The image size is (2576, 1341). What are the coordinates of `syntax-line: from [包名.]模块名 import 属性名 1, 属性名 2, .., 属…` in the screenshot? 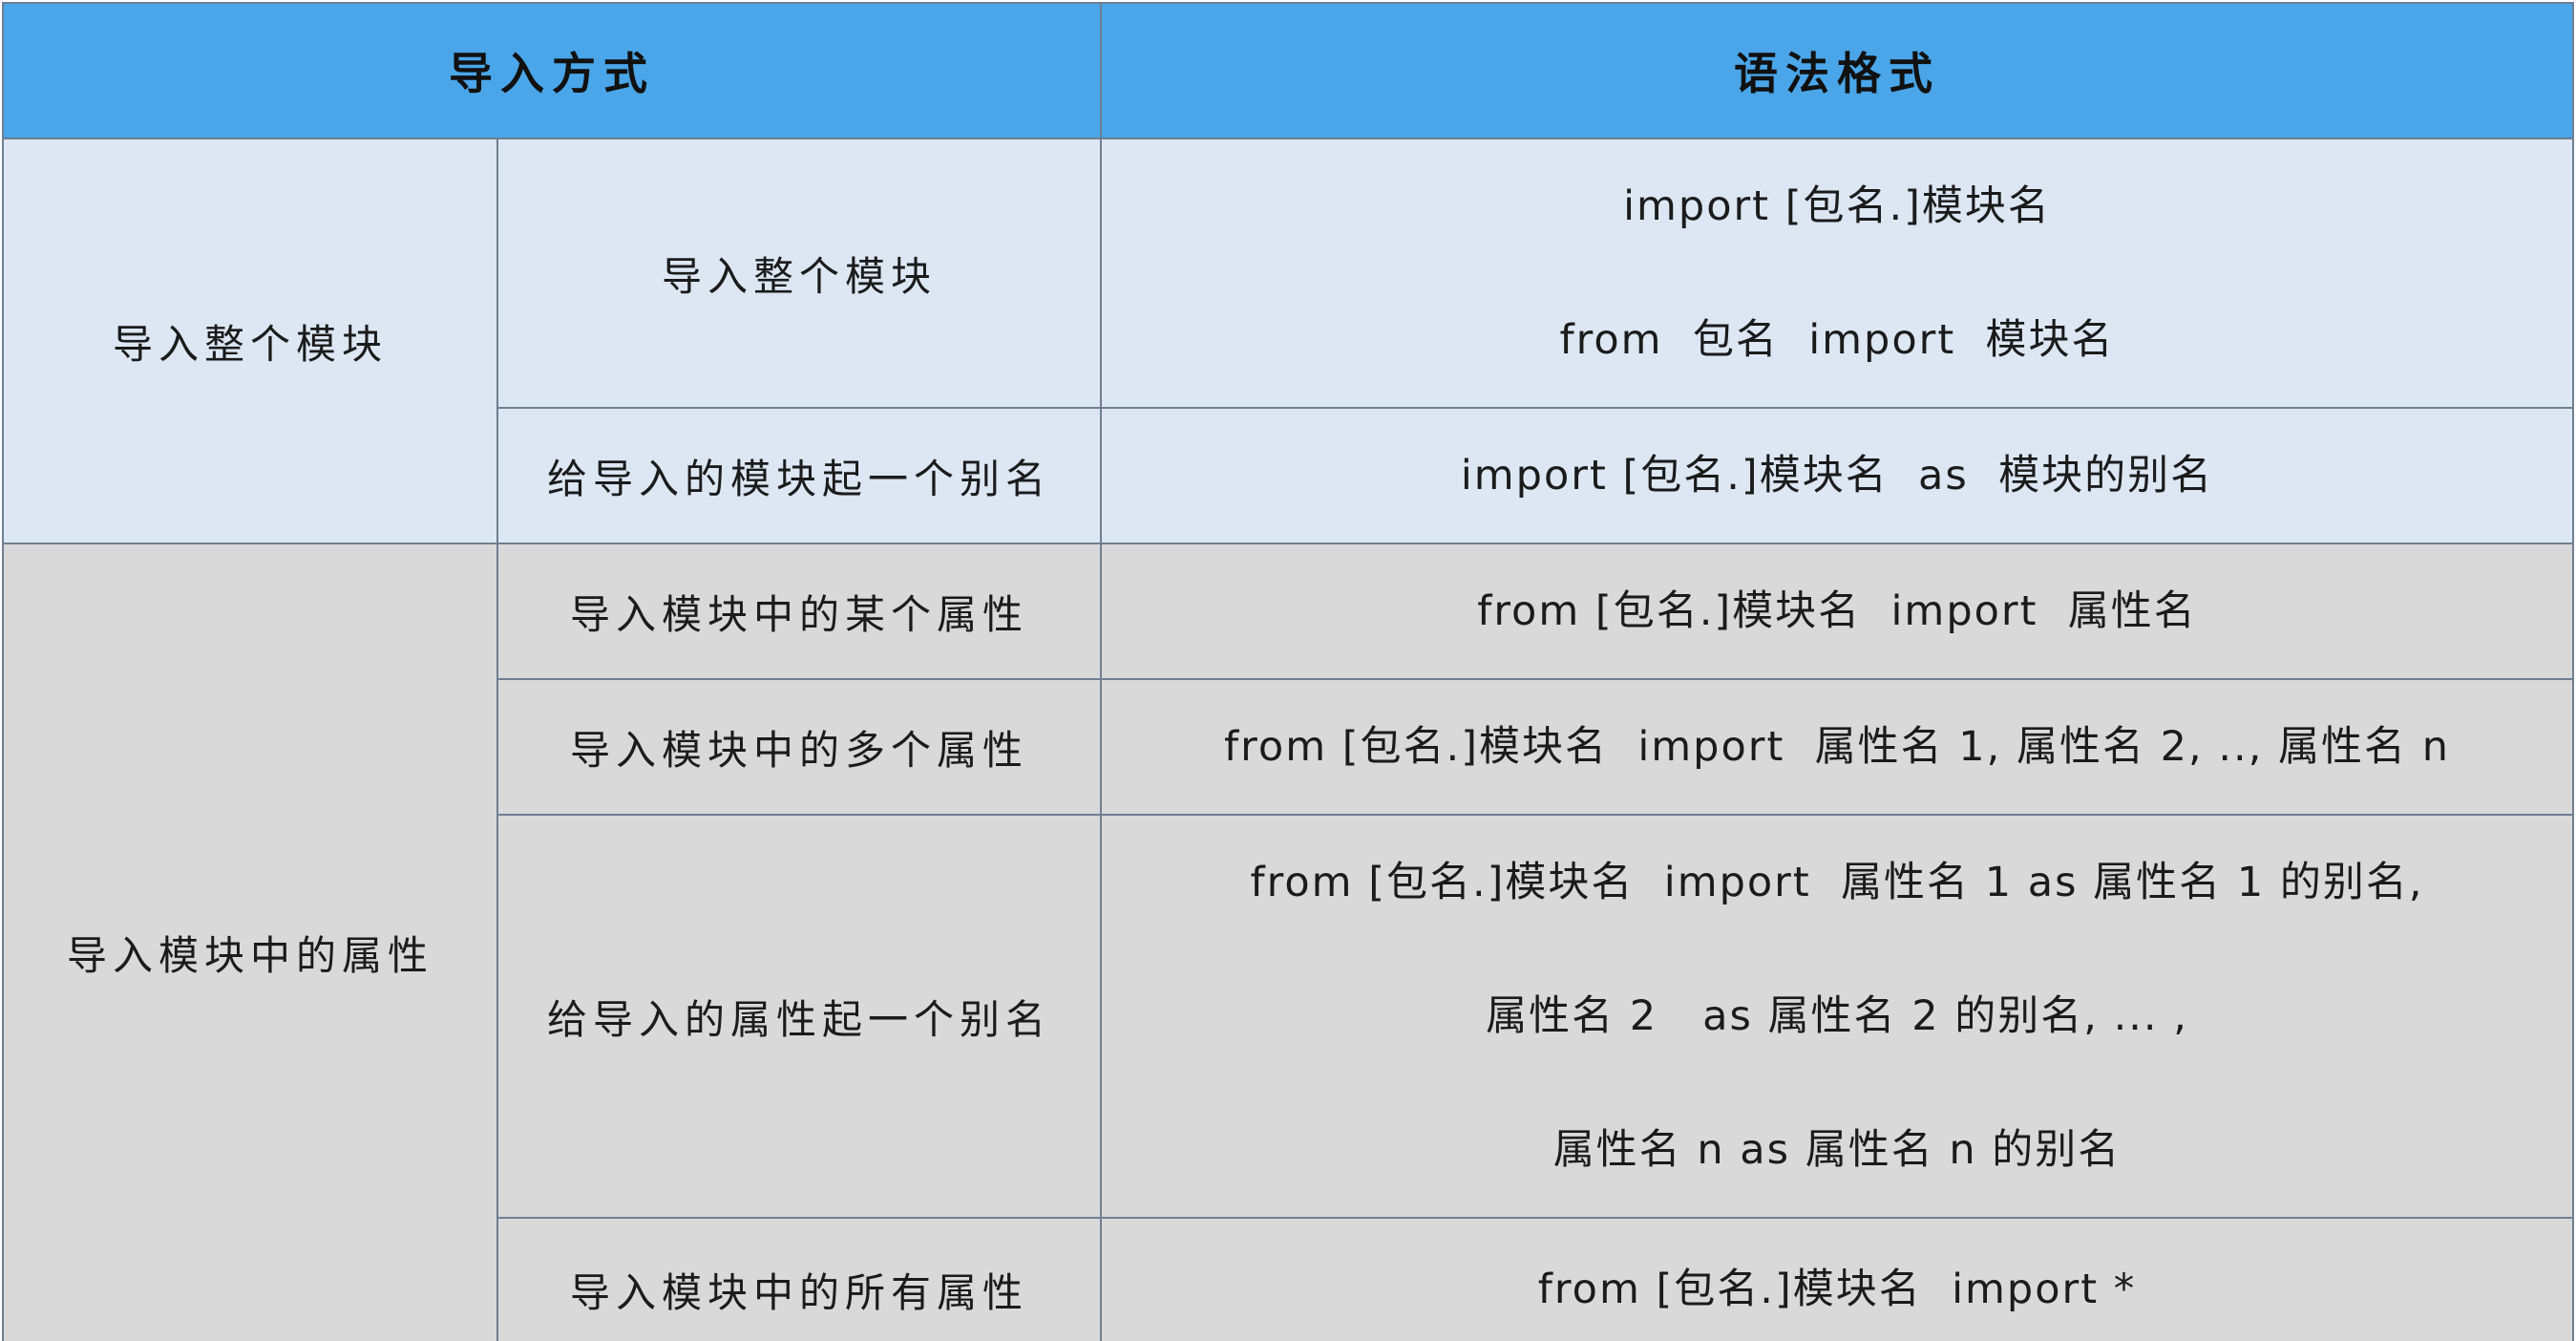 It's located at (1837, 747).